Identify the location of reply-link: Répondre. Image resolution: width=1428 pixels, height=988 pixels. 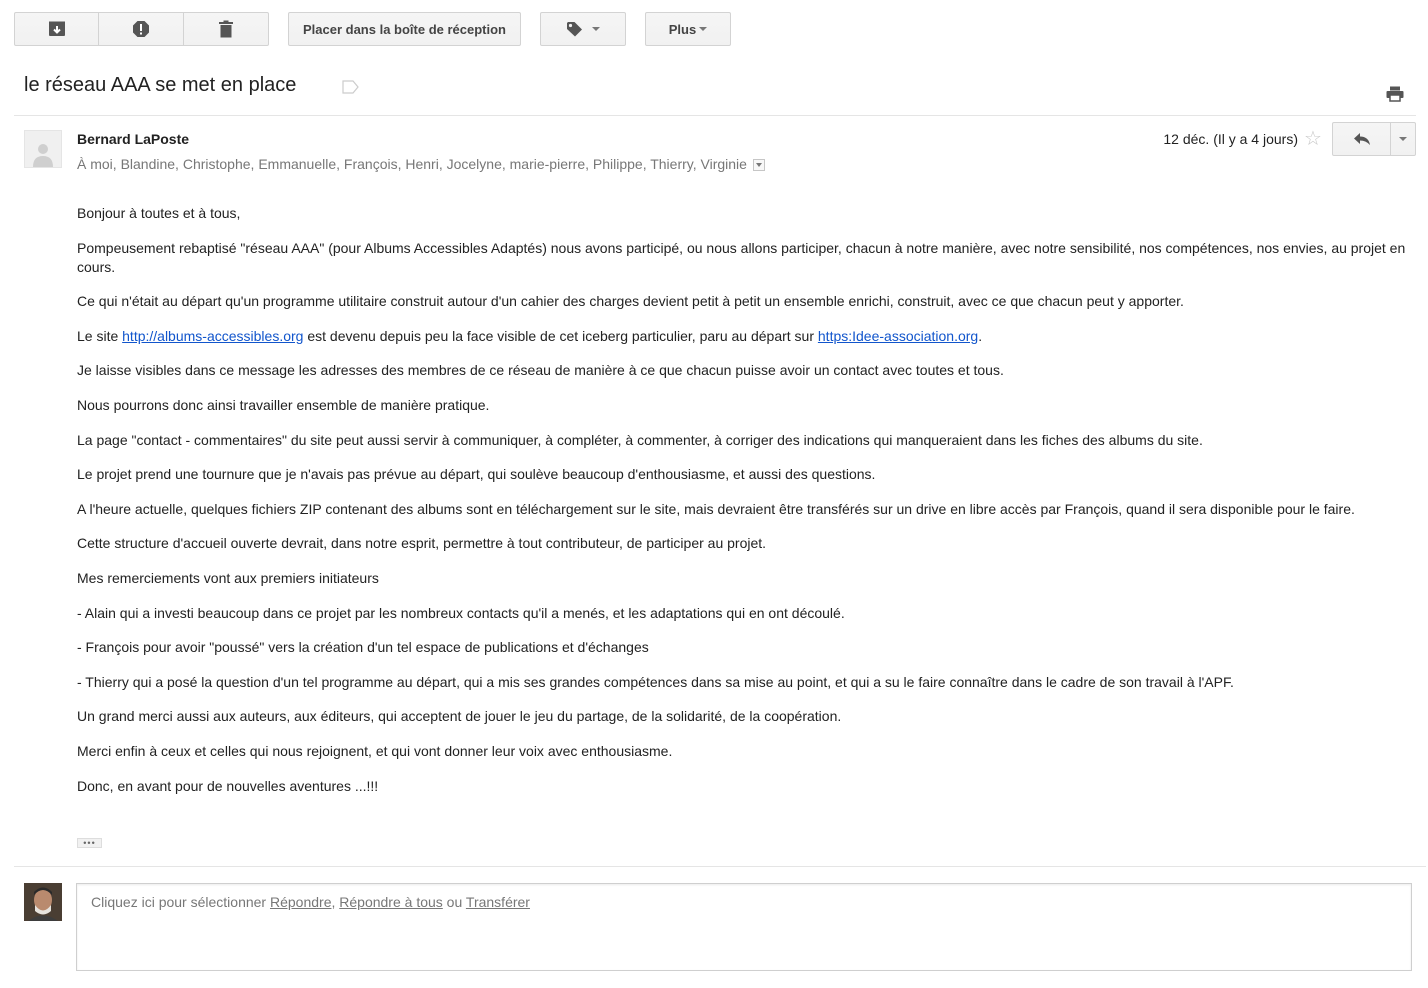
(301, 902).